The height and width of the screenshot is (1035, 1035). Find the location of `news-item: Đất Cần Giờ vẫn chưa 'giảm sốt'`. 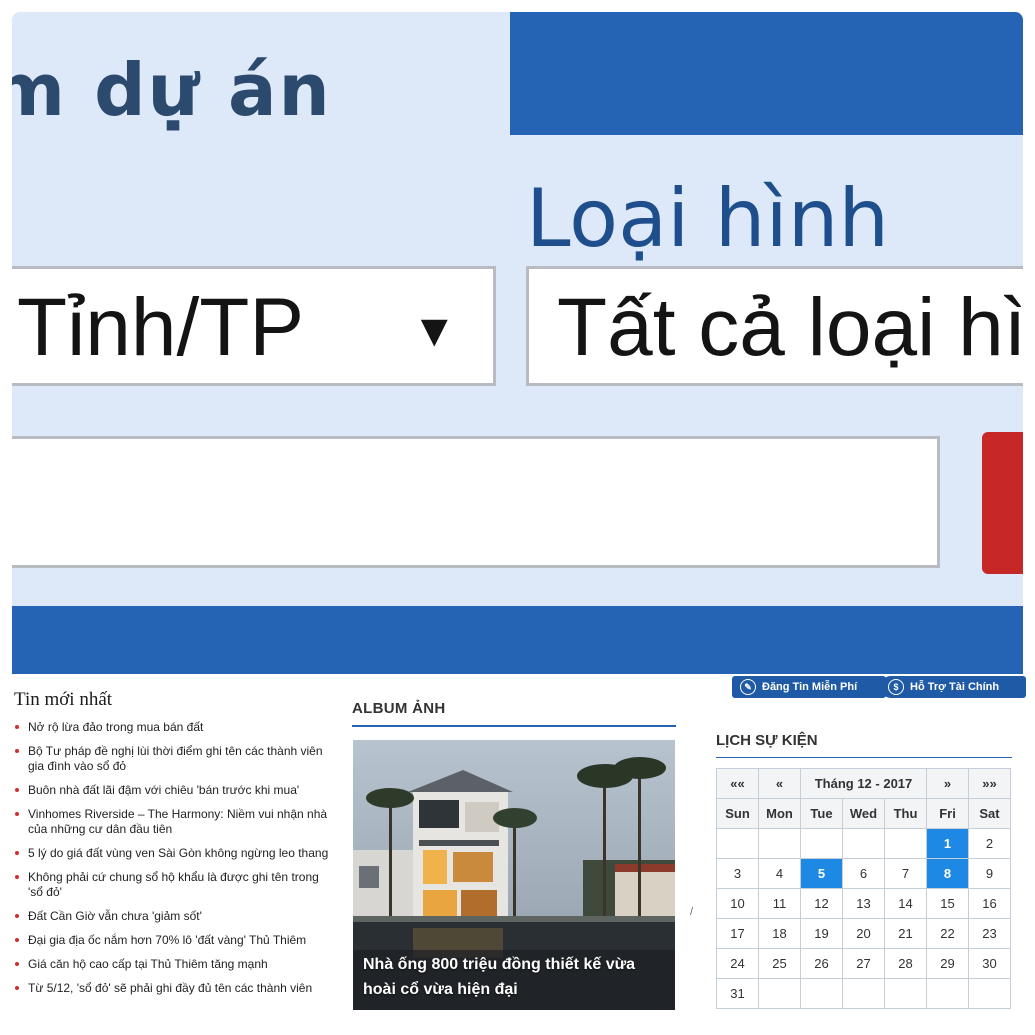

news-item: Đất Cần Giờ vẫn chưa 'giảm sốt' is located at coordinates (175, 916).